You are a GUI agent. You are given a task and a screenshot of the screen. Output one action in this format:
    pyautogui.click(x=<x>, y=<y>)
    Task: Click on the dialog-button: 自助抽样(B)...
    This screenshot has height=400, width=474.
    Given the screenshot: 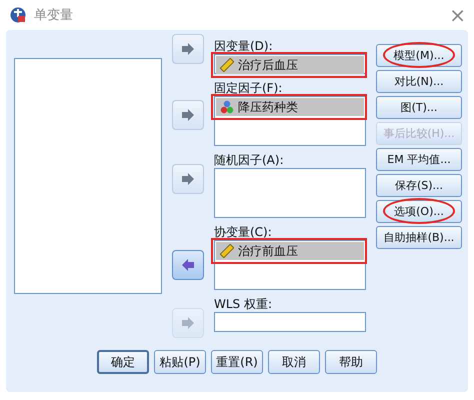 What is the action you would take?
    pyautogui.click(x=419, y=237)
    